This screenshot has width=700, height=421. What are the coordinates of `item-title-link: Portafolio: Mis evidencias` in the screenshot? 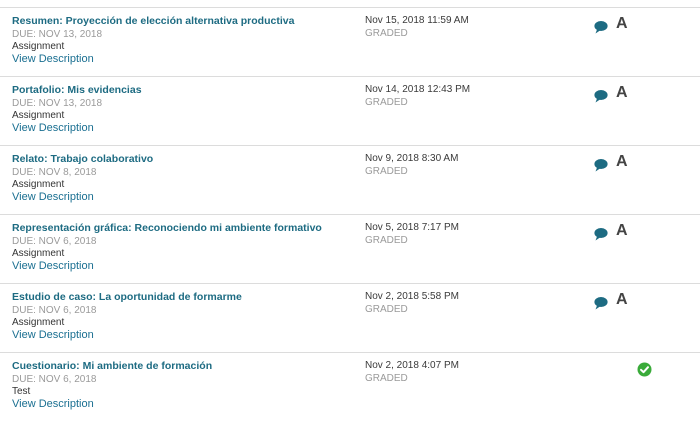 It's located at (77, 90).